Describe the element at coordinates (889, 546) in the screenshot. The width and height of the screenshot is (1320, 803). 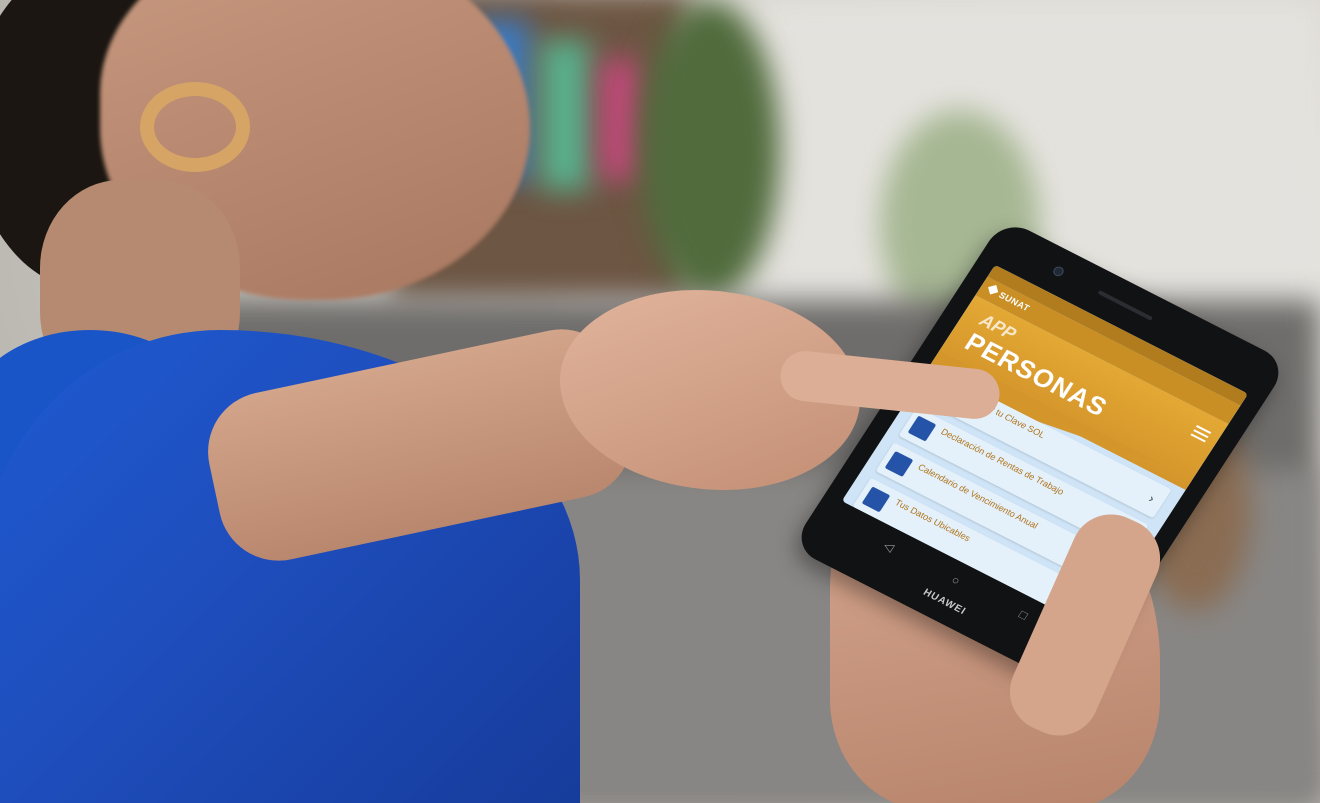
I see `back-icon: ◁` at that location.